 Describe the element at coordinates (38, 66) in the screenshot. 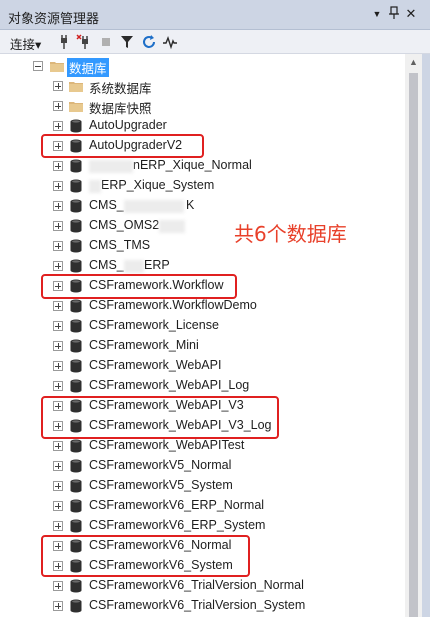

I see `collapse-toggle-icon` at that location.